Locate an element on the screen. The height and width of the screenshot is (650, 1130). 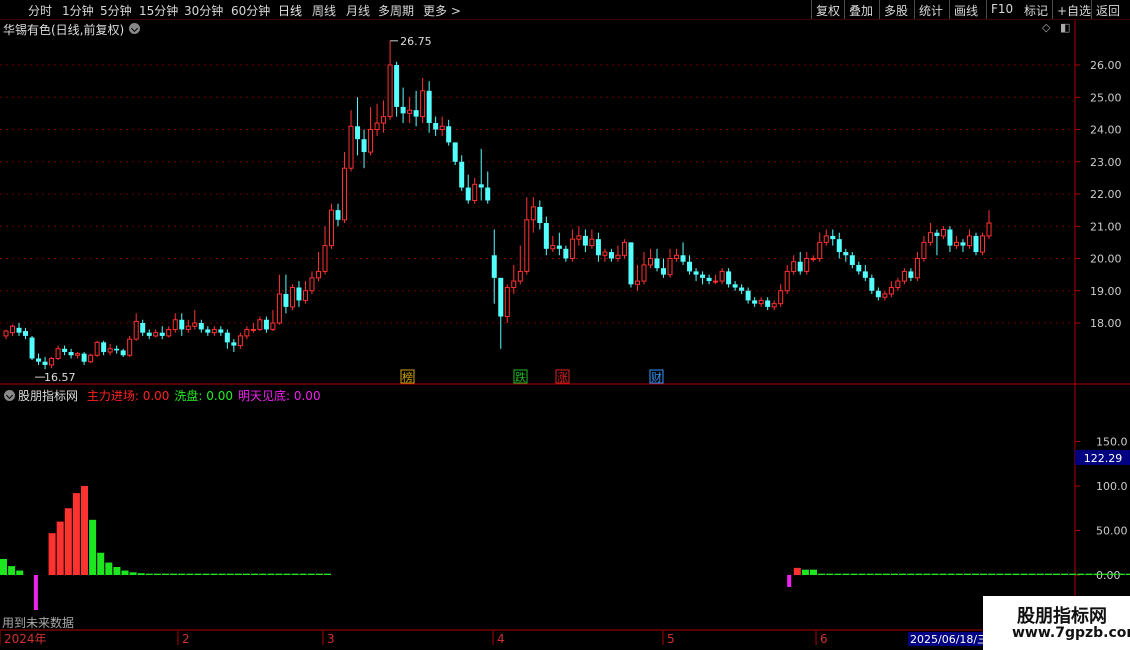
price-tick-label: 25.00 is located at coordinates (1106, 97).